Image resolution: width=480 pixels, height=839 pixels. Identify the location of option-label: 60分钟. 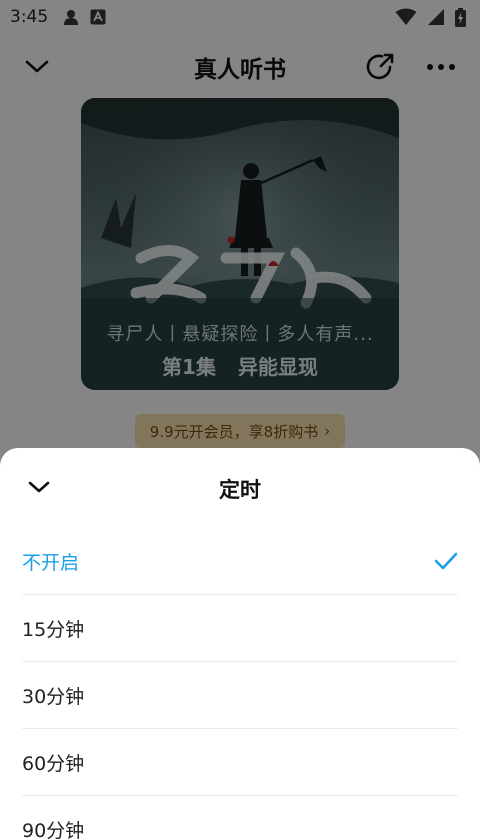
(53, 763).